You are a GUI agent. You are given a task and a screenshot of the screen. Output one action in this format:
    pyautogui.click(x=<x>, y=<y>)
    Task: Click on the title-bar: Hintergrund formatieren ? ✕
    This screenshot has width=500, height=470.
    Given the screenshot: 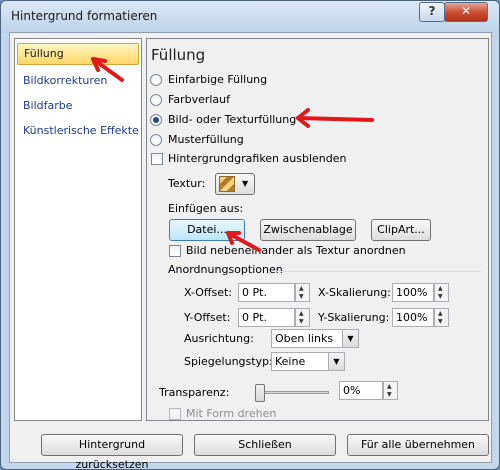 What is the action you would take?
    pyautogui.click(x=250, y=17)
    